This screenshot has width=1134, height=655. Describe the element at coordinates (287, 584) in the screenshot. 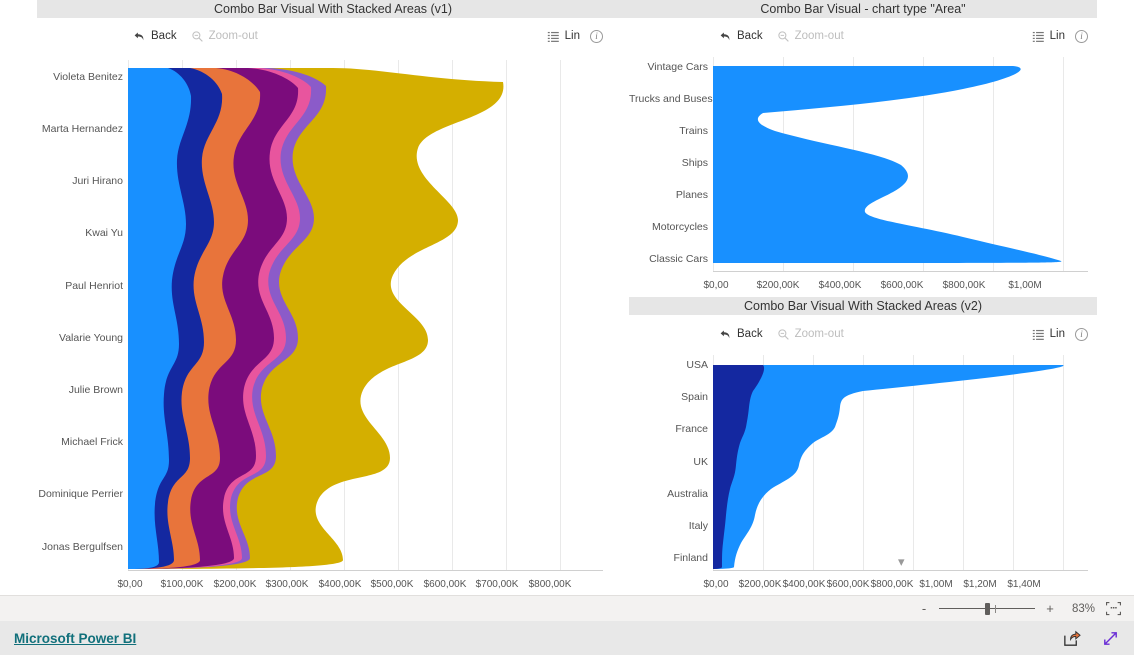

I see `x-tick-label: $300,00K` at that location.